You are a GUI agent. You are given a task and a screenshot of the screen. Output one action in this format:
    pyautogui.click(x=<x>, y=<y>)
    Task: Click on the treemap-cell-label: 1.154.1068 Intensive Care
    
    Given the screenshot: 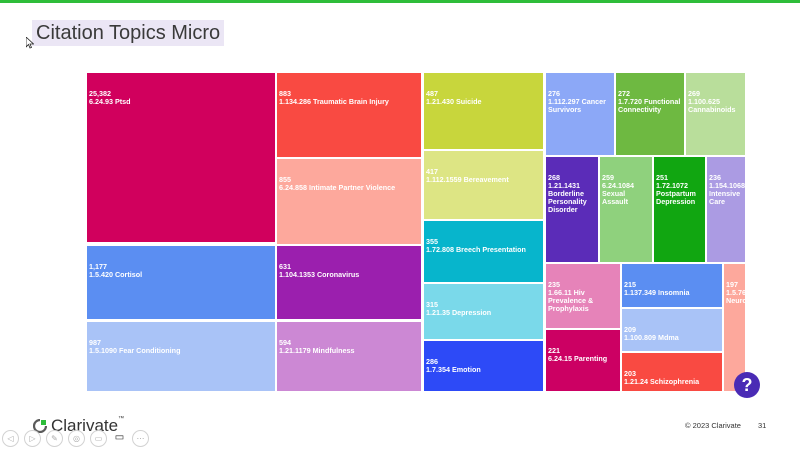 What is the action you would take?
    pyautogui.click(x=727, y=193)
    